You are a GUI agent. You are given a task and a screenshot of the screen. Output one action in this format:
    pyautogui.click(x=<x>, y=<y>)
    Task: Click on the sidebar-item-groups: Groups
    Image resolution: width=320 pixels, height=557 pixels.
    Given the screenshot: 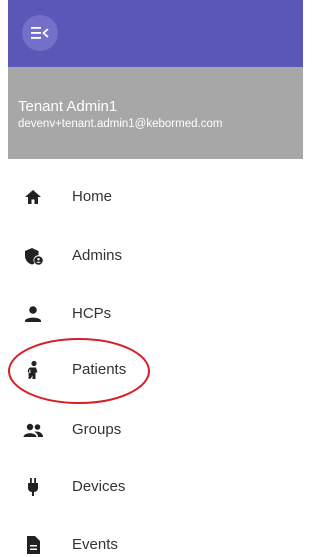 What is the action you would take?
    pyautogui.click(x=112, y=430)
    